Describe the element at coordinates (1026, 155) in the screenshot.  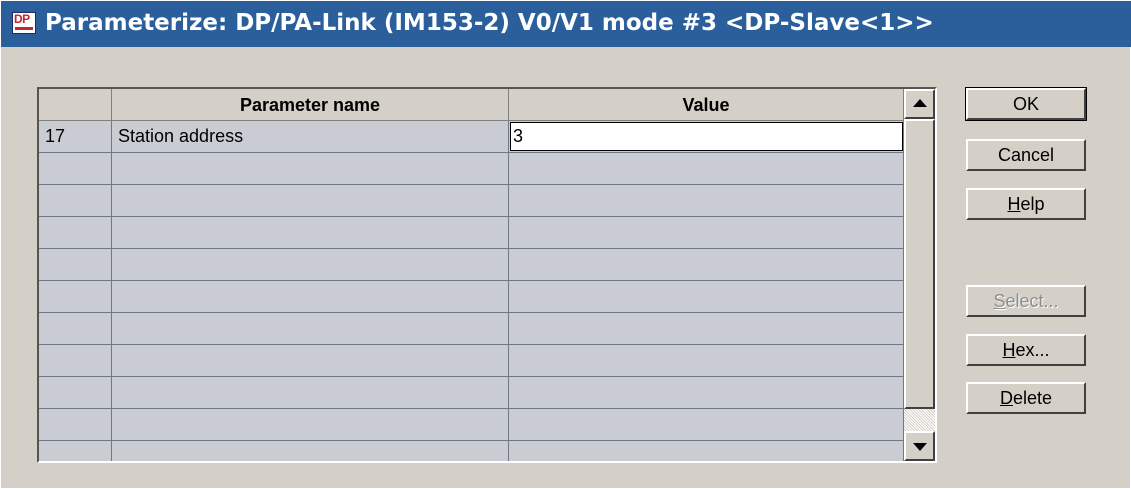
I see `cancel-button: Cancel` at that location.